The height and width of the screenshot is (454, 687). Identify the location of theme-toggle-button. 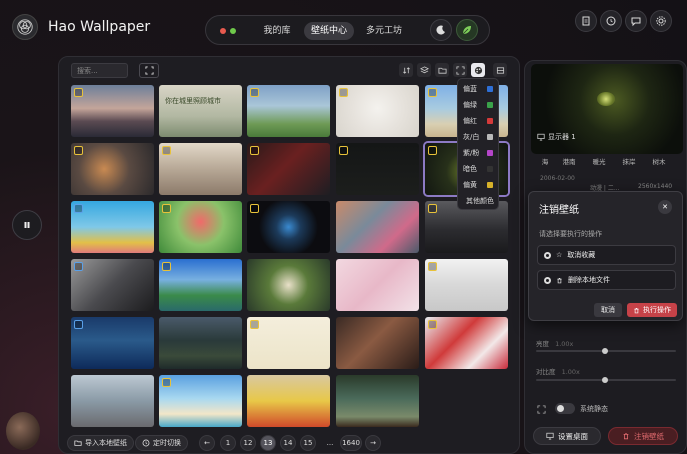
(441, 30).